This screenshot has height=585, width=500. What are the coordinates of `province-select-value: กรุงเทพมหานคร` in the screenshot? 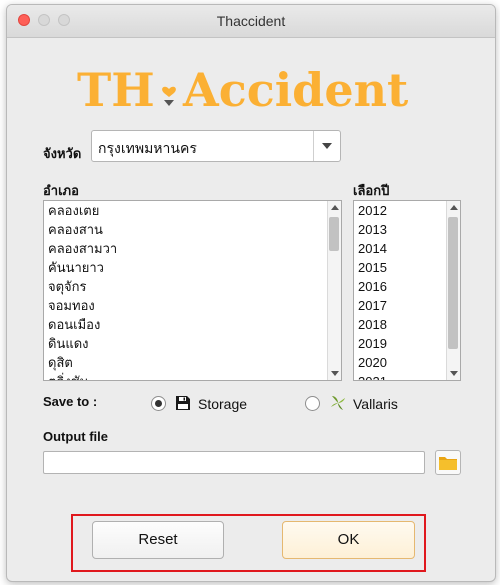 It's located at (147, 148).